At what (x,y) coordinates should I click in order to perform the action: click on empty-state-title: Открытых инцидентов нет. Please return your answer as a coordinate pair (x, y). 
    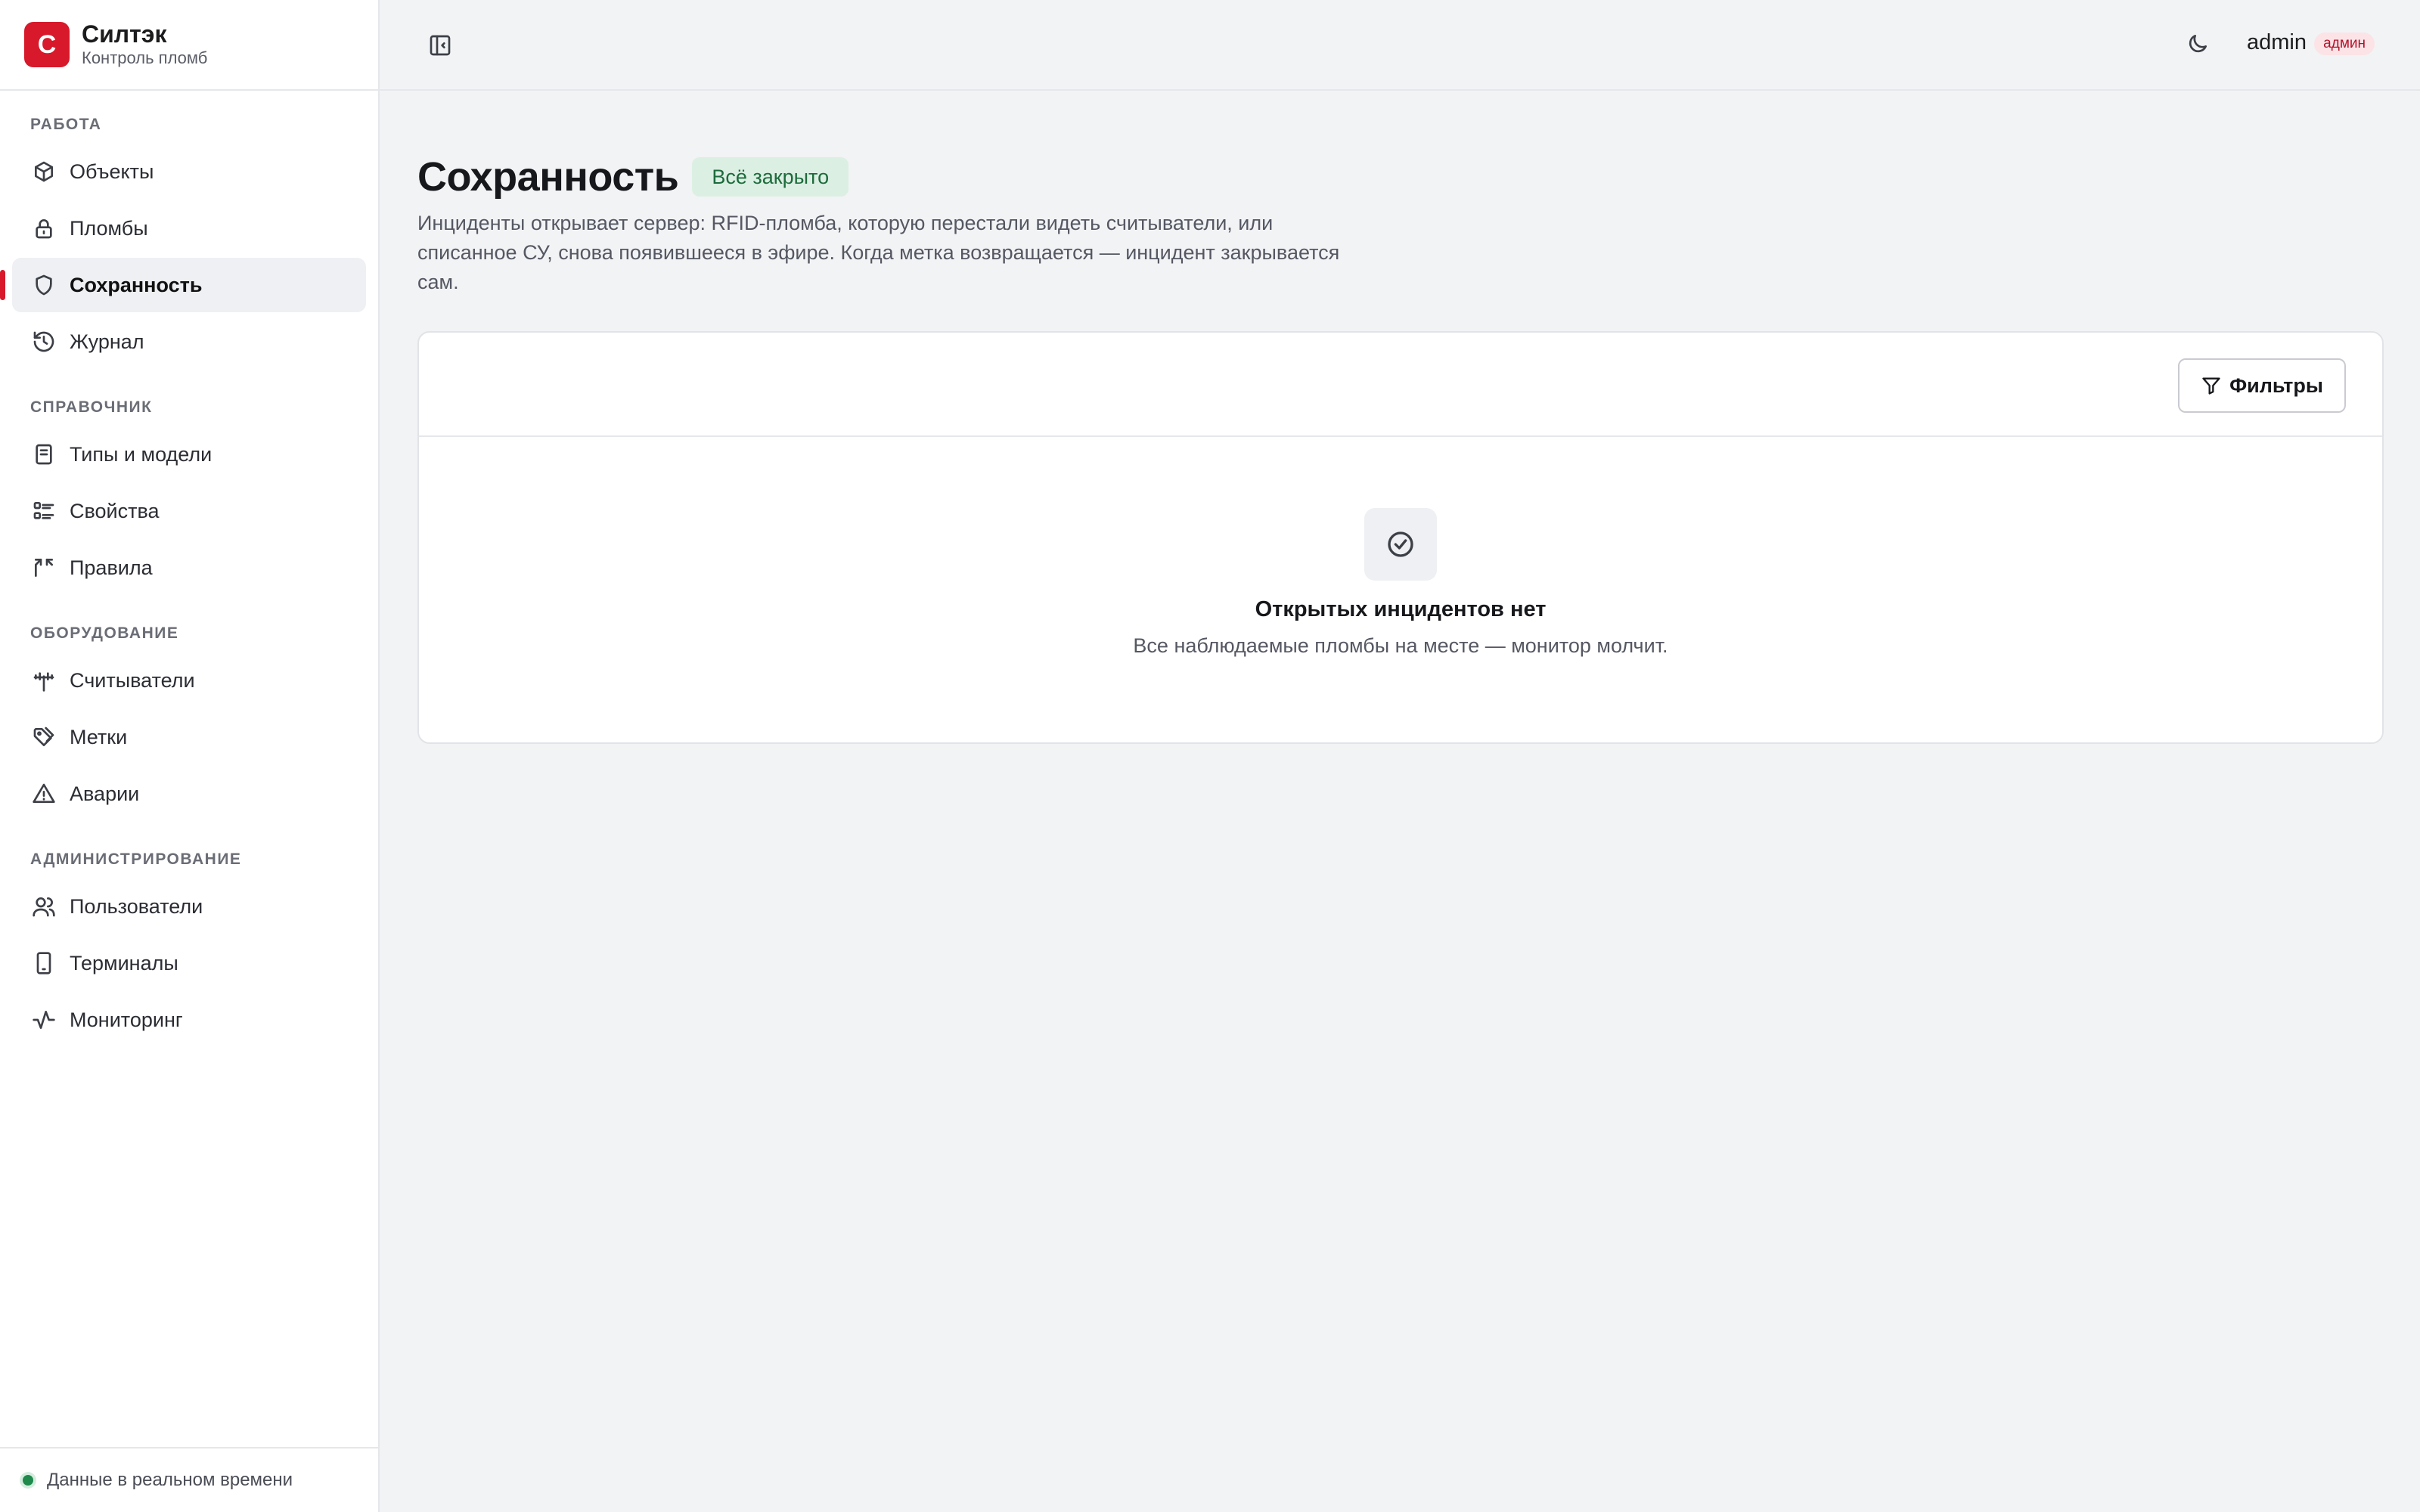
    Looking at the image, I should click on (1401, 609).